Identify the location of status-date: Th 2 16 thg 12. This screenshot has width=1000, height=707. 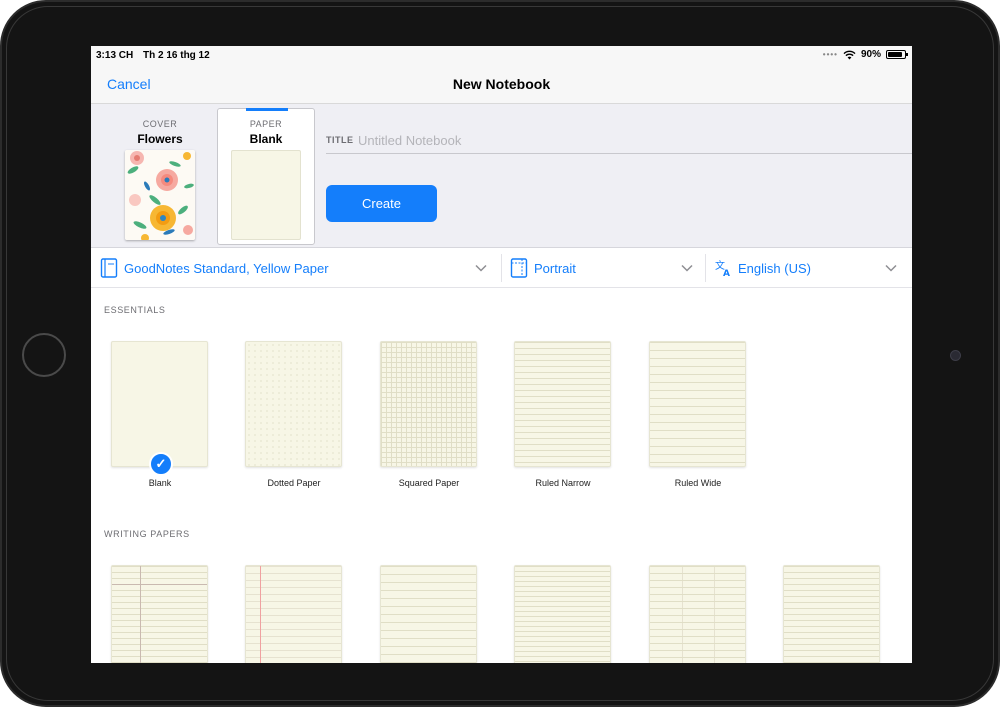
(176, 55).